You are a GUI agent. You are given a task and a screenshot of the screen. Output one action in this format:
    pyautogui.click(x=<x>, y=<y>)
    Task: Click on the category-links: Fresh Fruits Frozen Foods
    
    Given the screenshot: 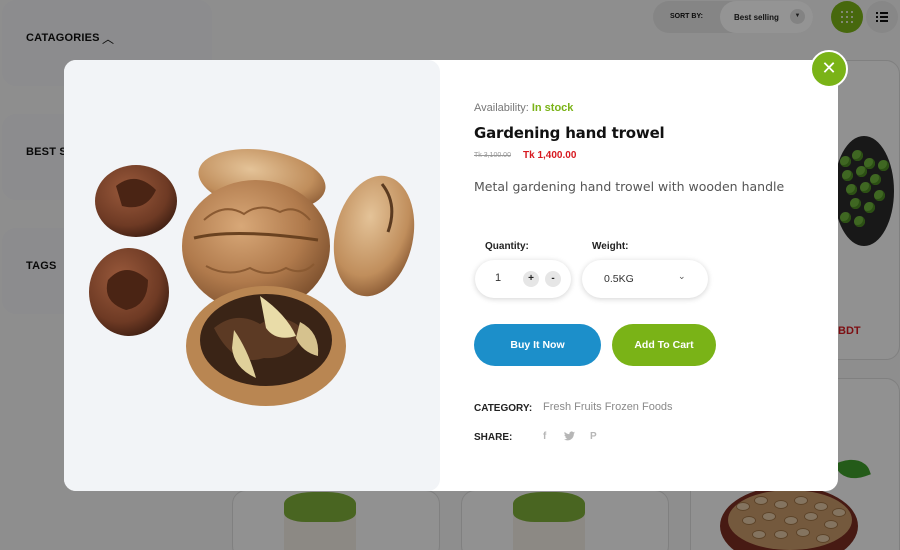 What is the action you would take?
    pyautogui.click(x=609, y=407)
    